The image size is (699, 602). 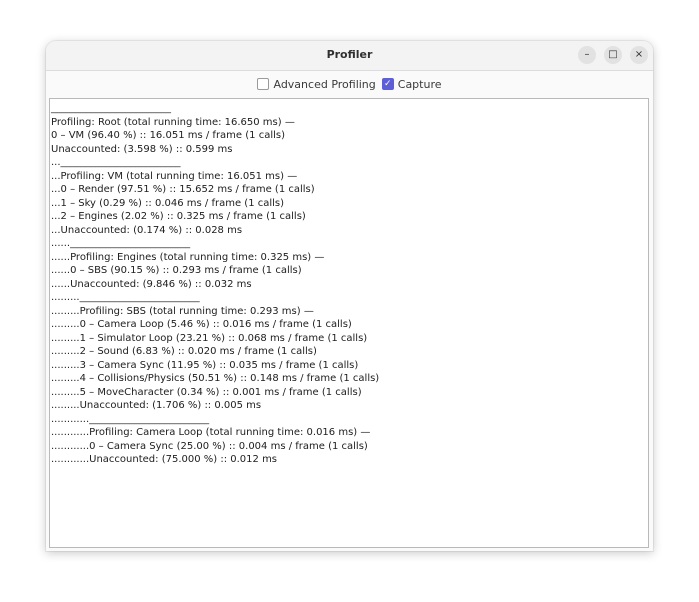 What do you see at coordinates (324, 84) in the screenshot?
I see `advanced-profiling-label: Advanced Profiling` at bounding box center [324, 84].